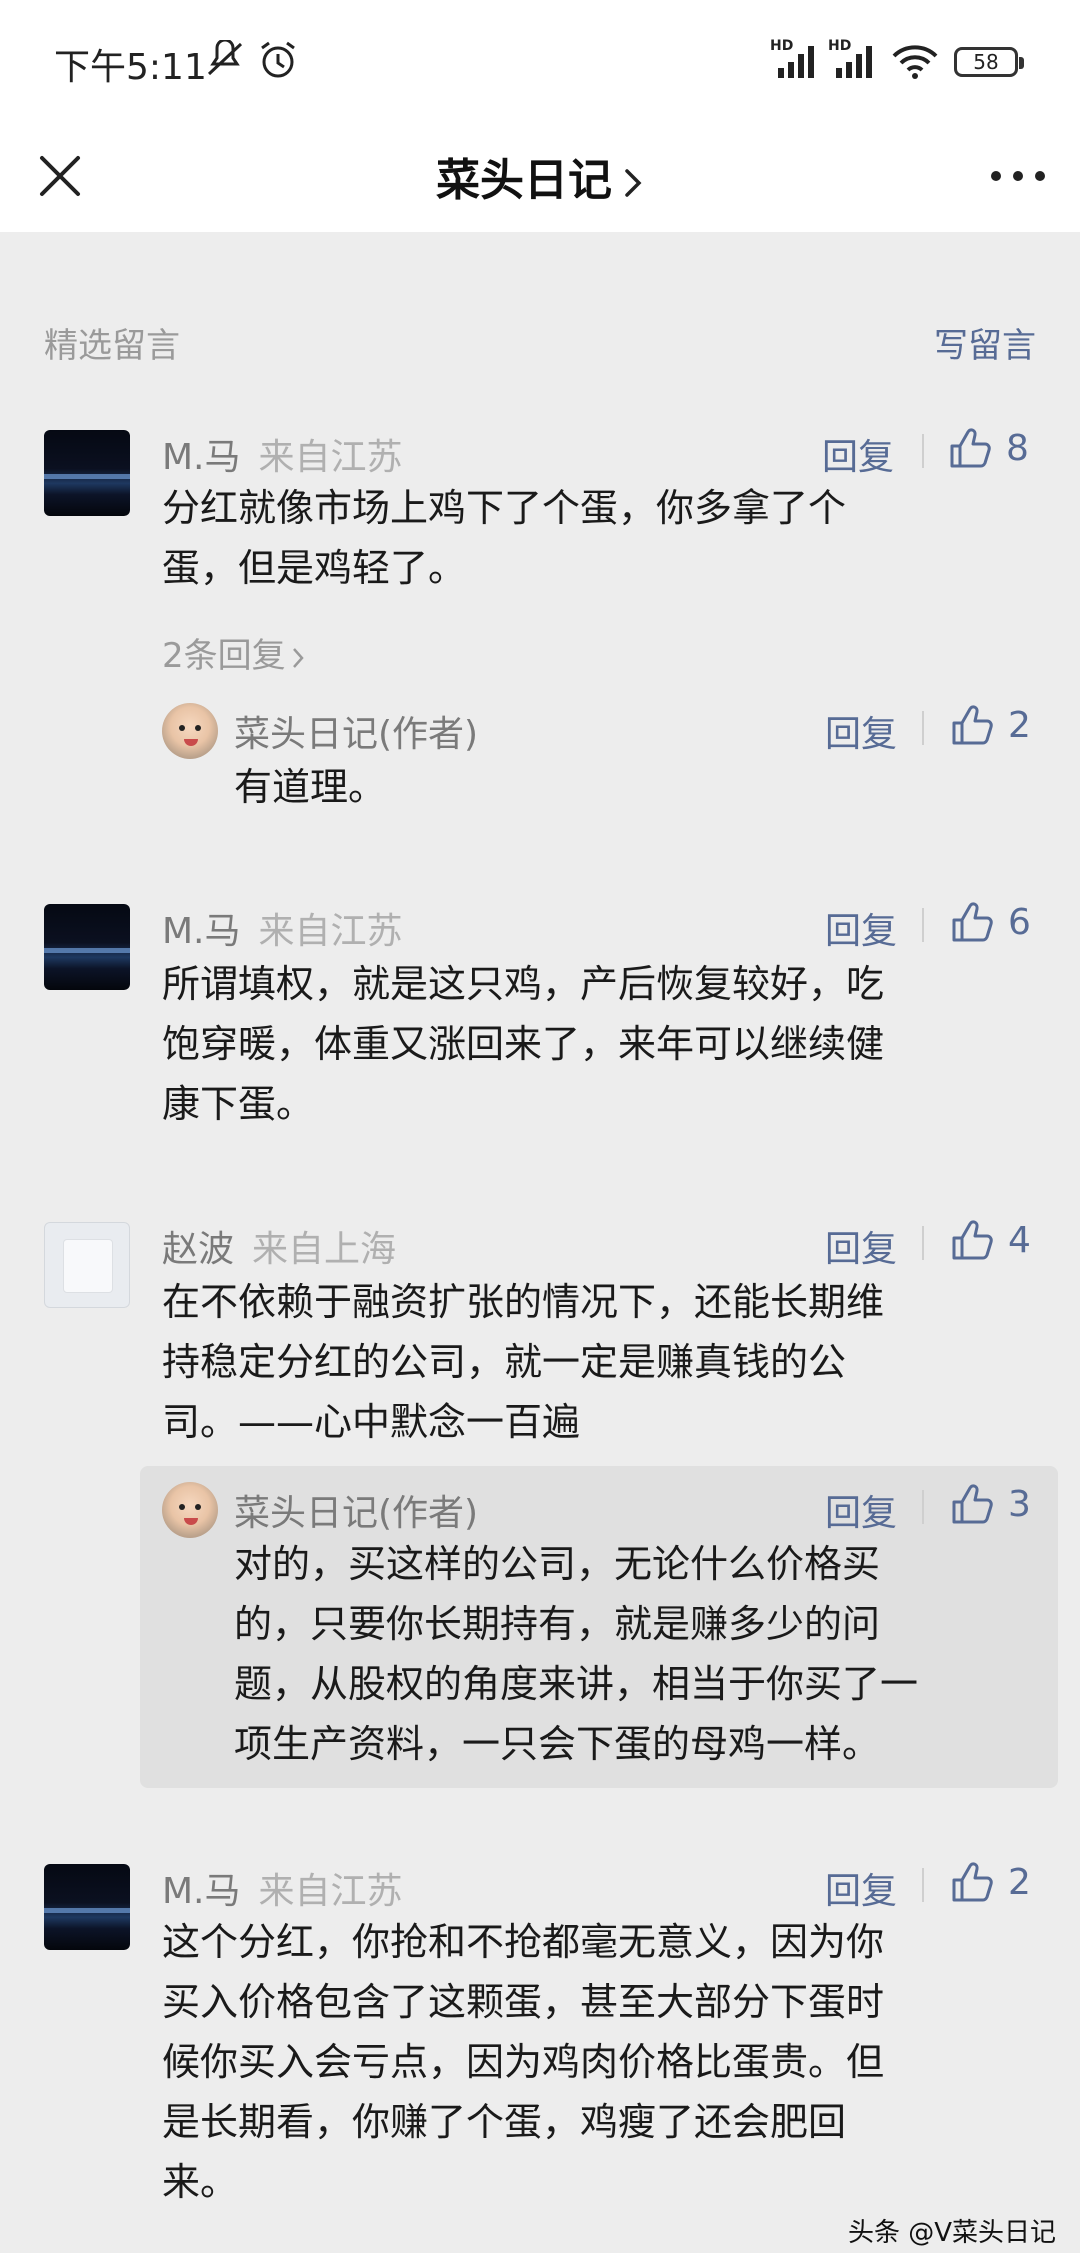  What do you see at coordinates (523, 984) in the screenshot?
I see `comment-line: 所谓填权，就是这只鸡，产后恢复较好，吃` at bounding box center [523, 984].